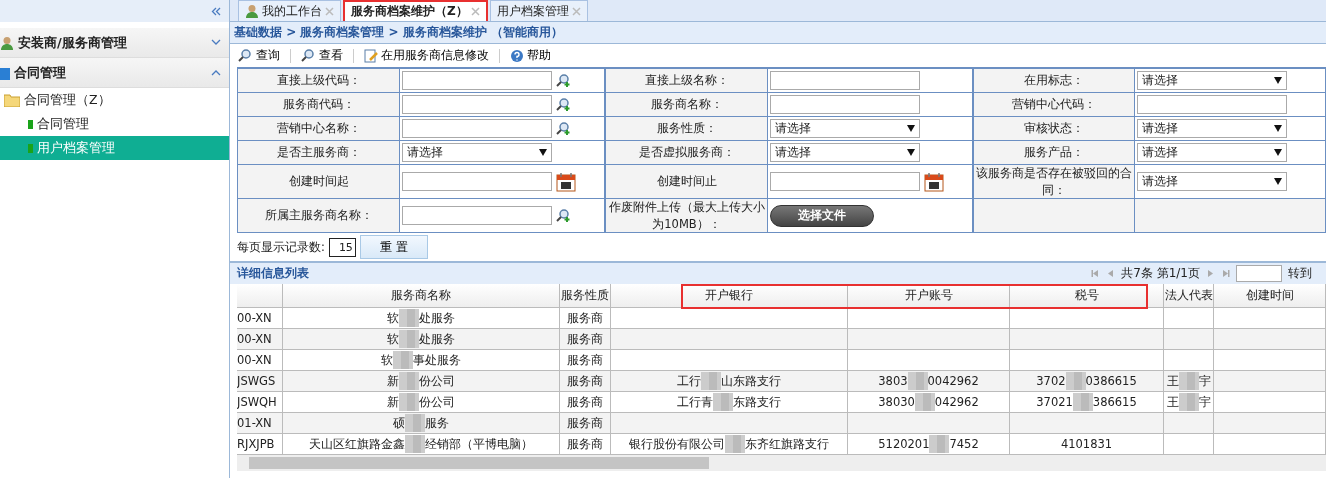 The height and width of the screenshot is (478, 1326). I want to click on tab: 用户档案管理, so click(538, 10).